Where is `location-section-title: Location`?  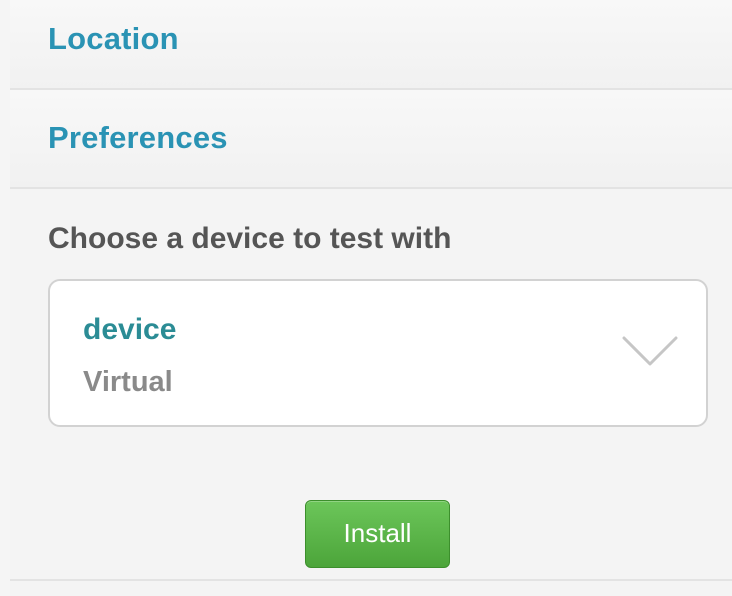
location-section-title: Location is located at coordinates (113, 39).